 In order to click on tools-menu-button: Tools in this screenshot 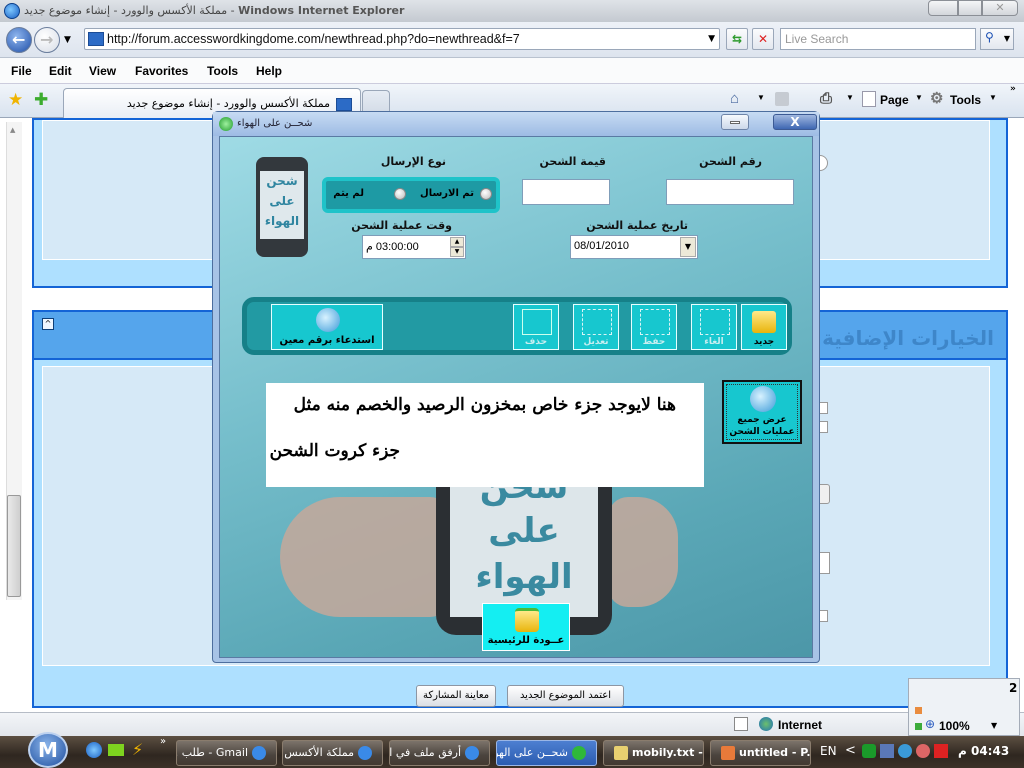, I will do `click(965, 100)`.